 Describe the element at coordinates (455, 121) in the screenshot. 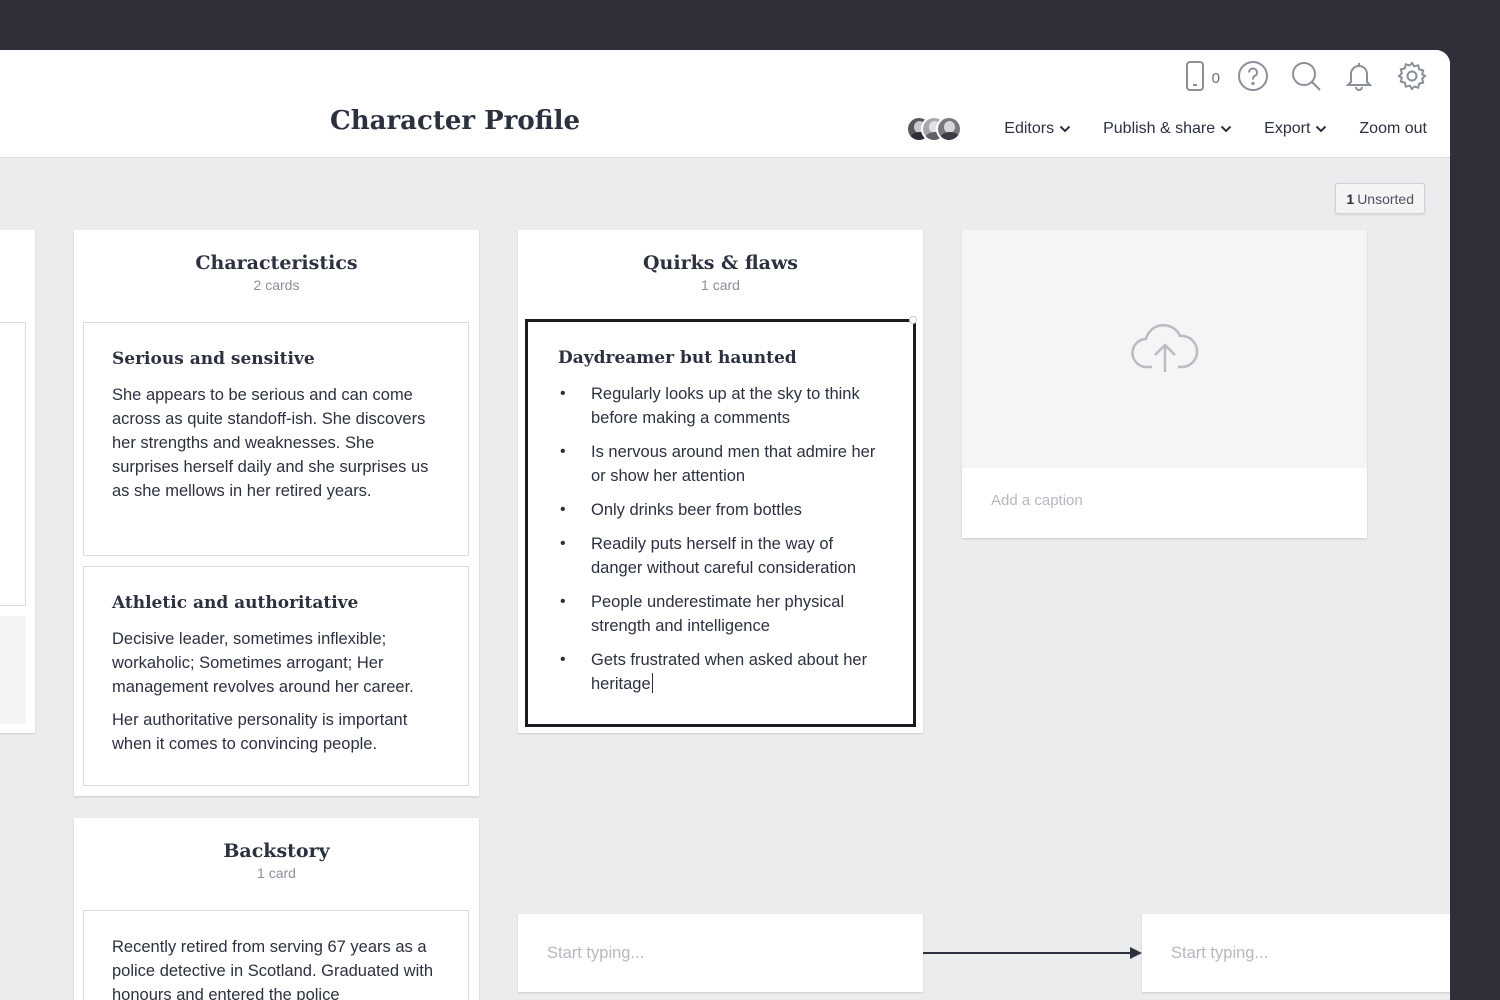

I see `page-title: Character Profile` at that location.